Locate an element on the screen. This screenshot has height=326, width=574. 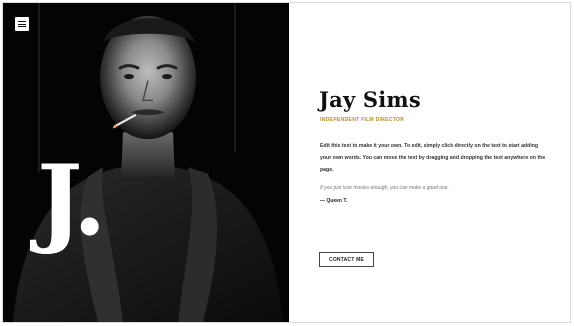
role-subtitle: Independent Film Director is located at coordinates (362, 120).